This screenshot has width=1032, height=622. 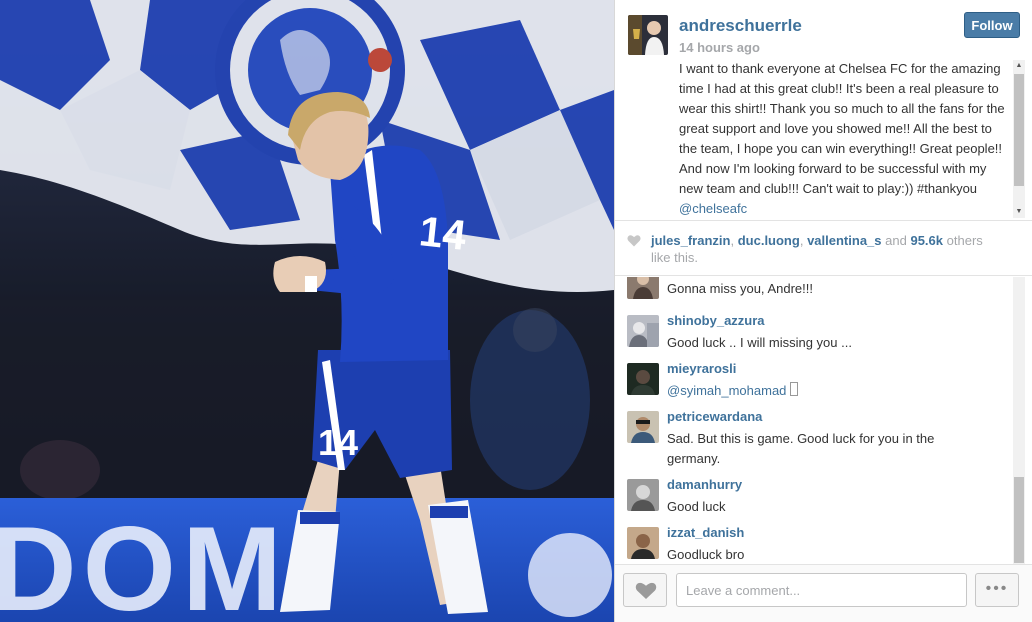 What do you see at coordinates (992, 25) in the screenshot?
I see `follow-button: Follow` at bounding box center [992, 25].